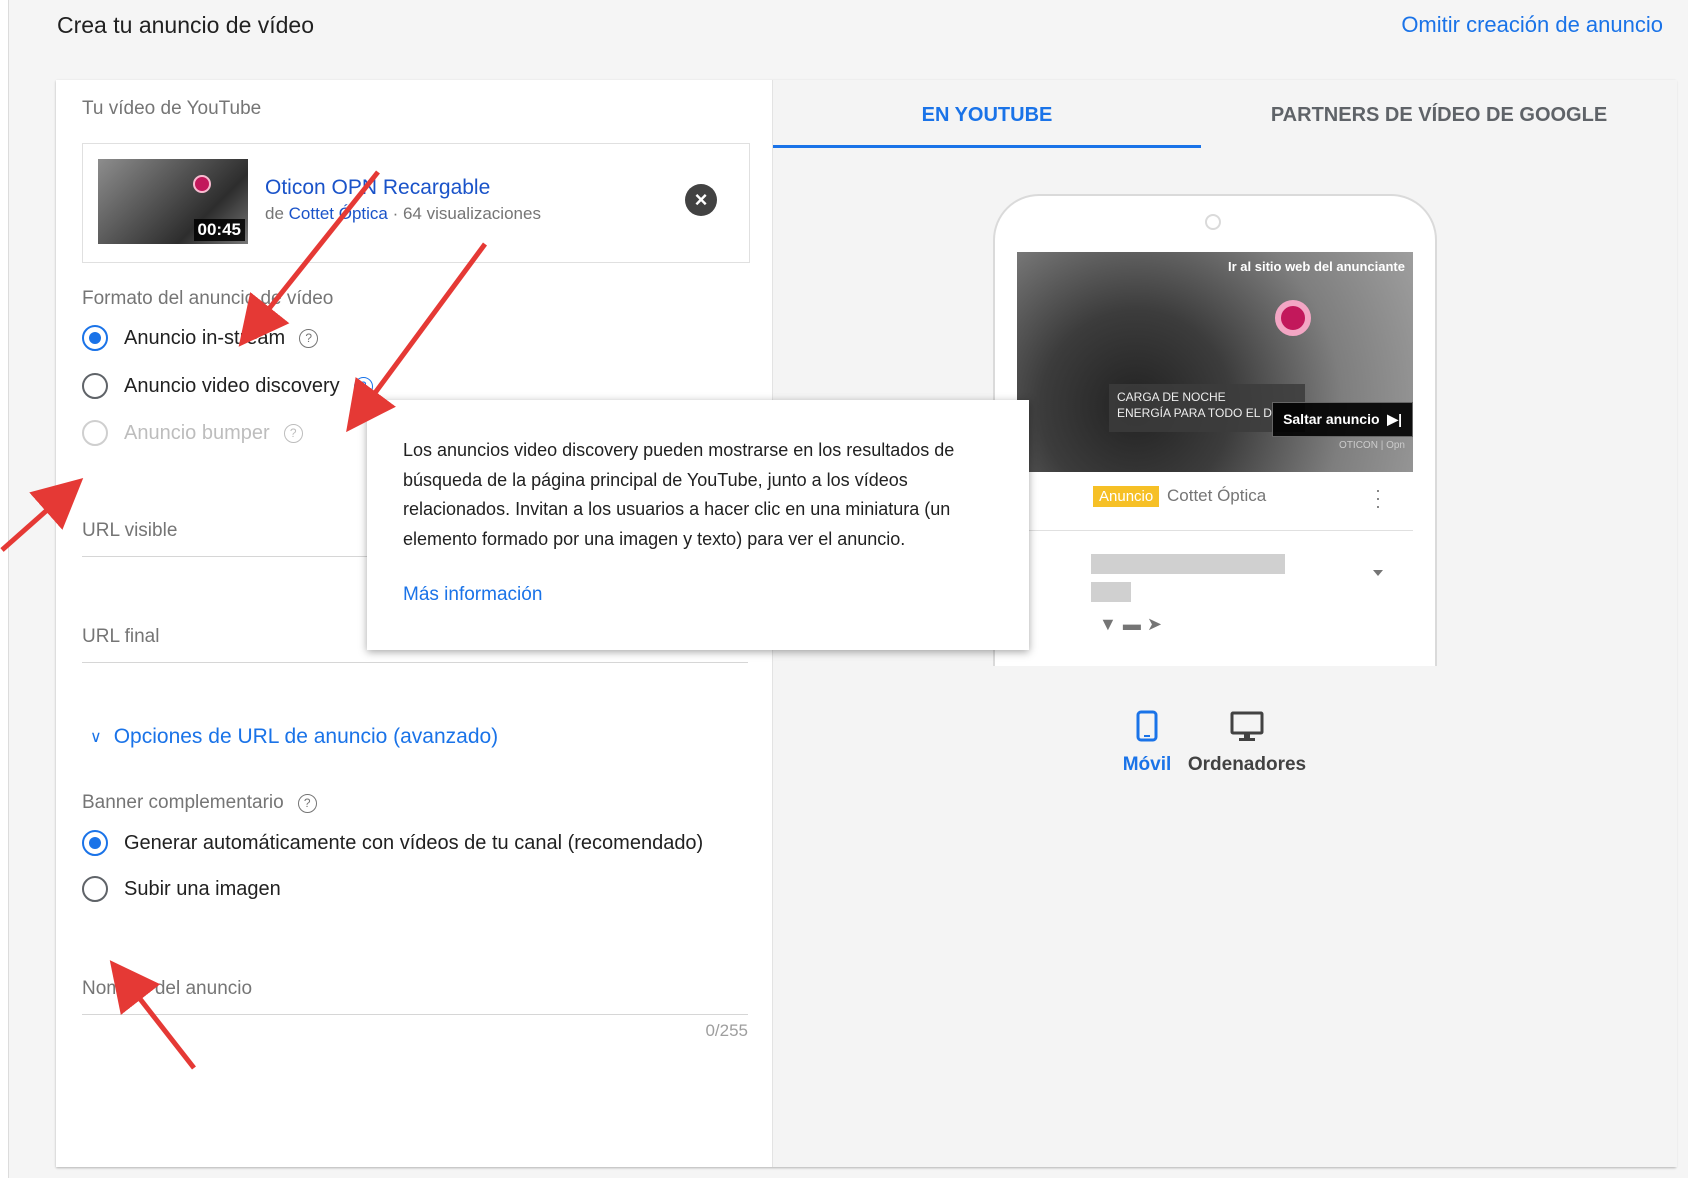 Image resolution: width=1688 pixels, height=1178 pixels. I want to click on desktop-icon, so click(1247, 726).